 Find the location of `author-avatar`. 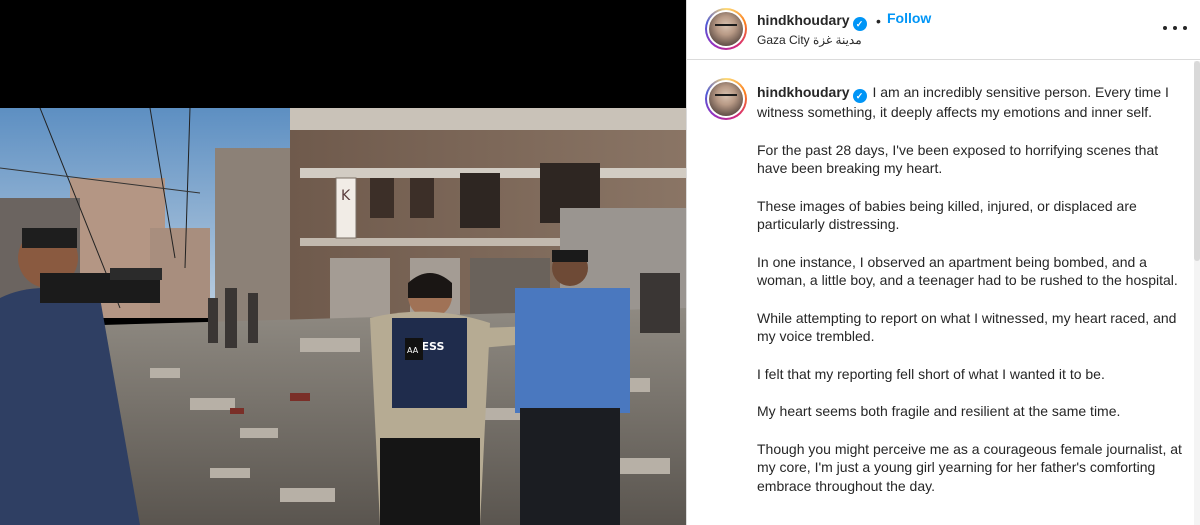

author-avatar is located at coordinates (726, 29).